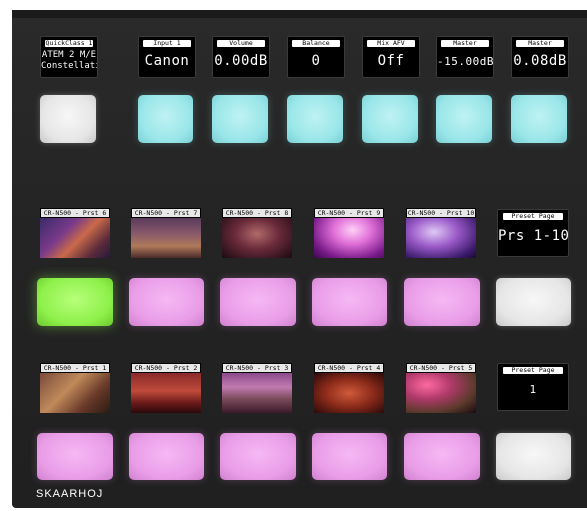  I want to click on quickclass-header: QuickClass 1, so click(69, 43).